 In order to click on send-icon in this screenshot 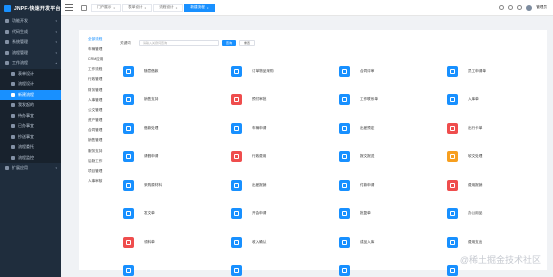, I will do `click(13, 105)`.